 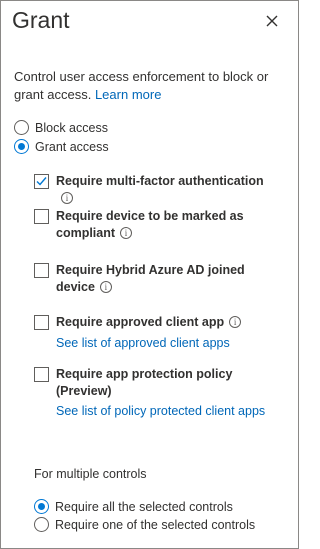 What do you see at coordinates (128, 94) in the screenshot?
I see `learn-more-link: Learn more` at bounding box center [128, 94].